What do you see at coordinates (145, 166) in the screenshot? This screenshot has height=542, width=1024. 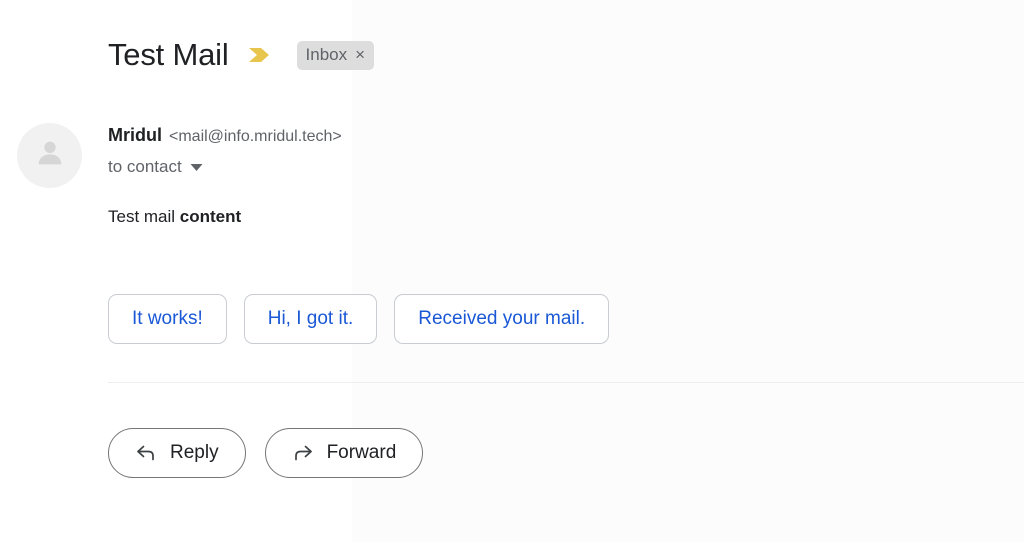 I see `recipient-label: to contact` at bounding box center [145, 166].